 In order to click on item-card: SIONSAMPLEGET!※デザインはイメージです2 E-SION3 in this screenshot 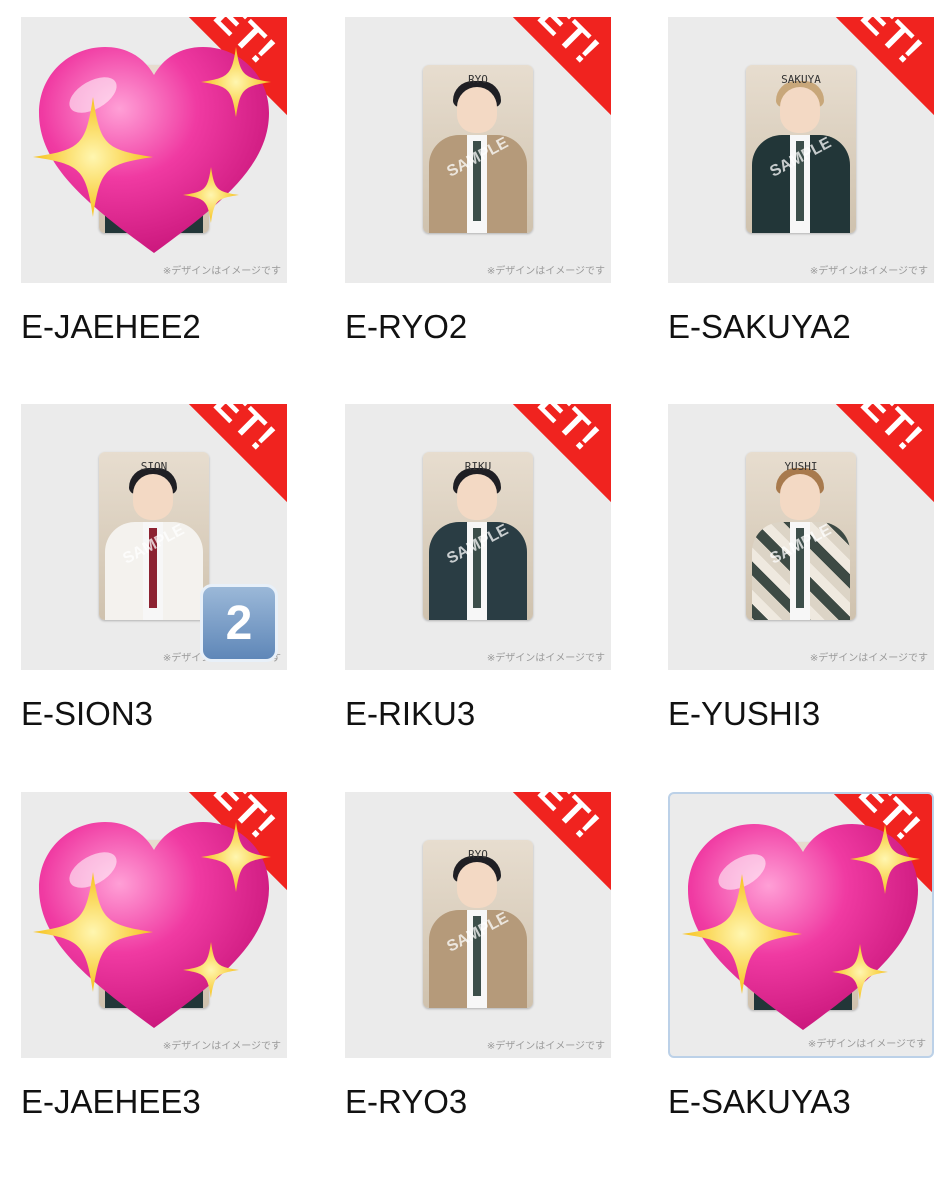, I will do `click(154, 568)`.